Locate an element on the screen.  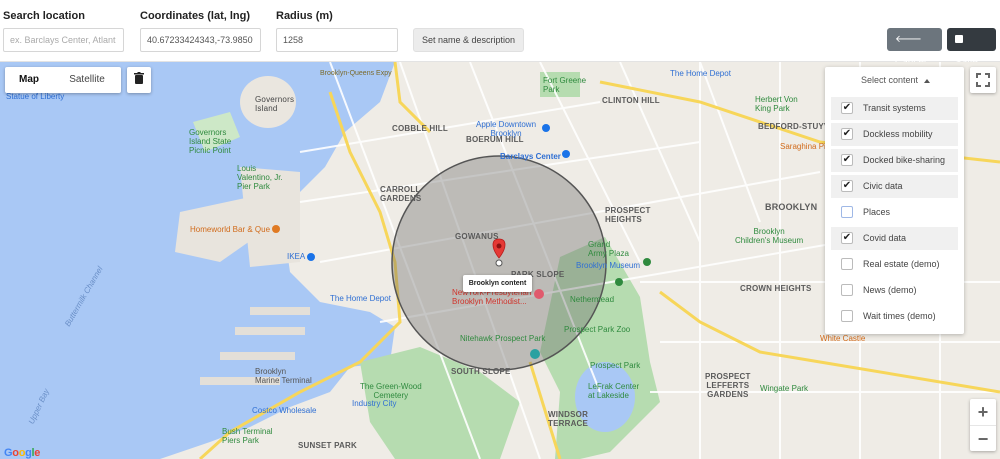
content-option: Places is located at coordinates (894, 212).